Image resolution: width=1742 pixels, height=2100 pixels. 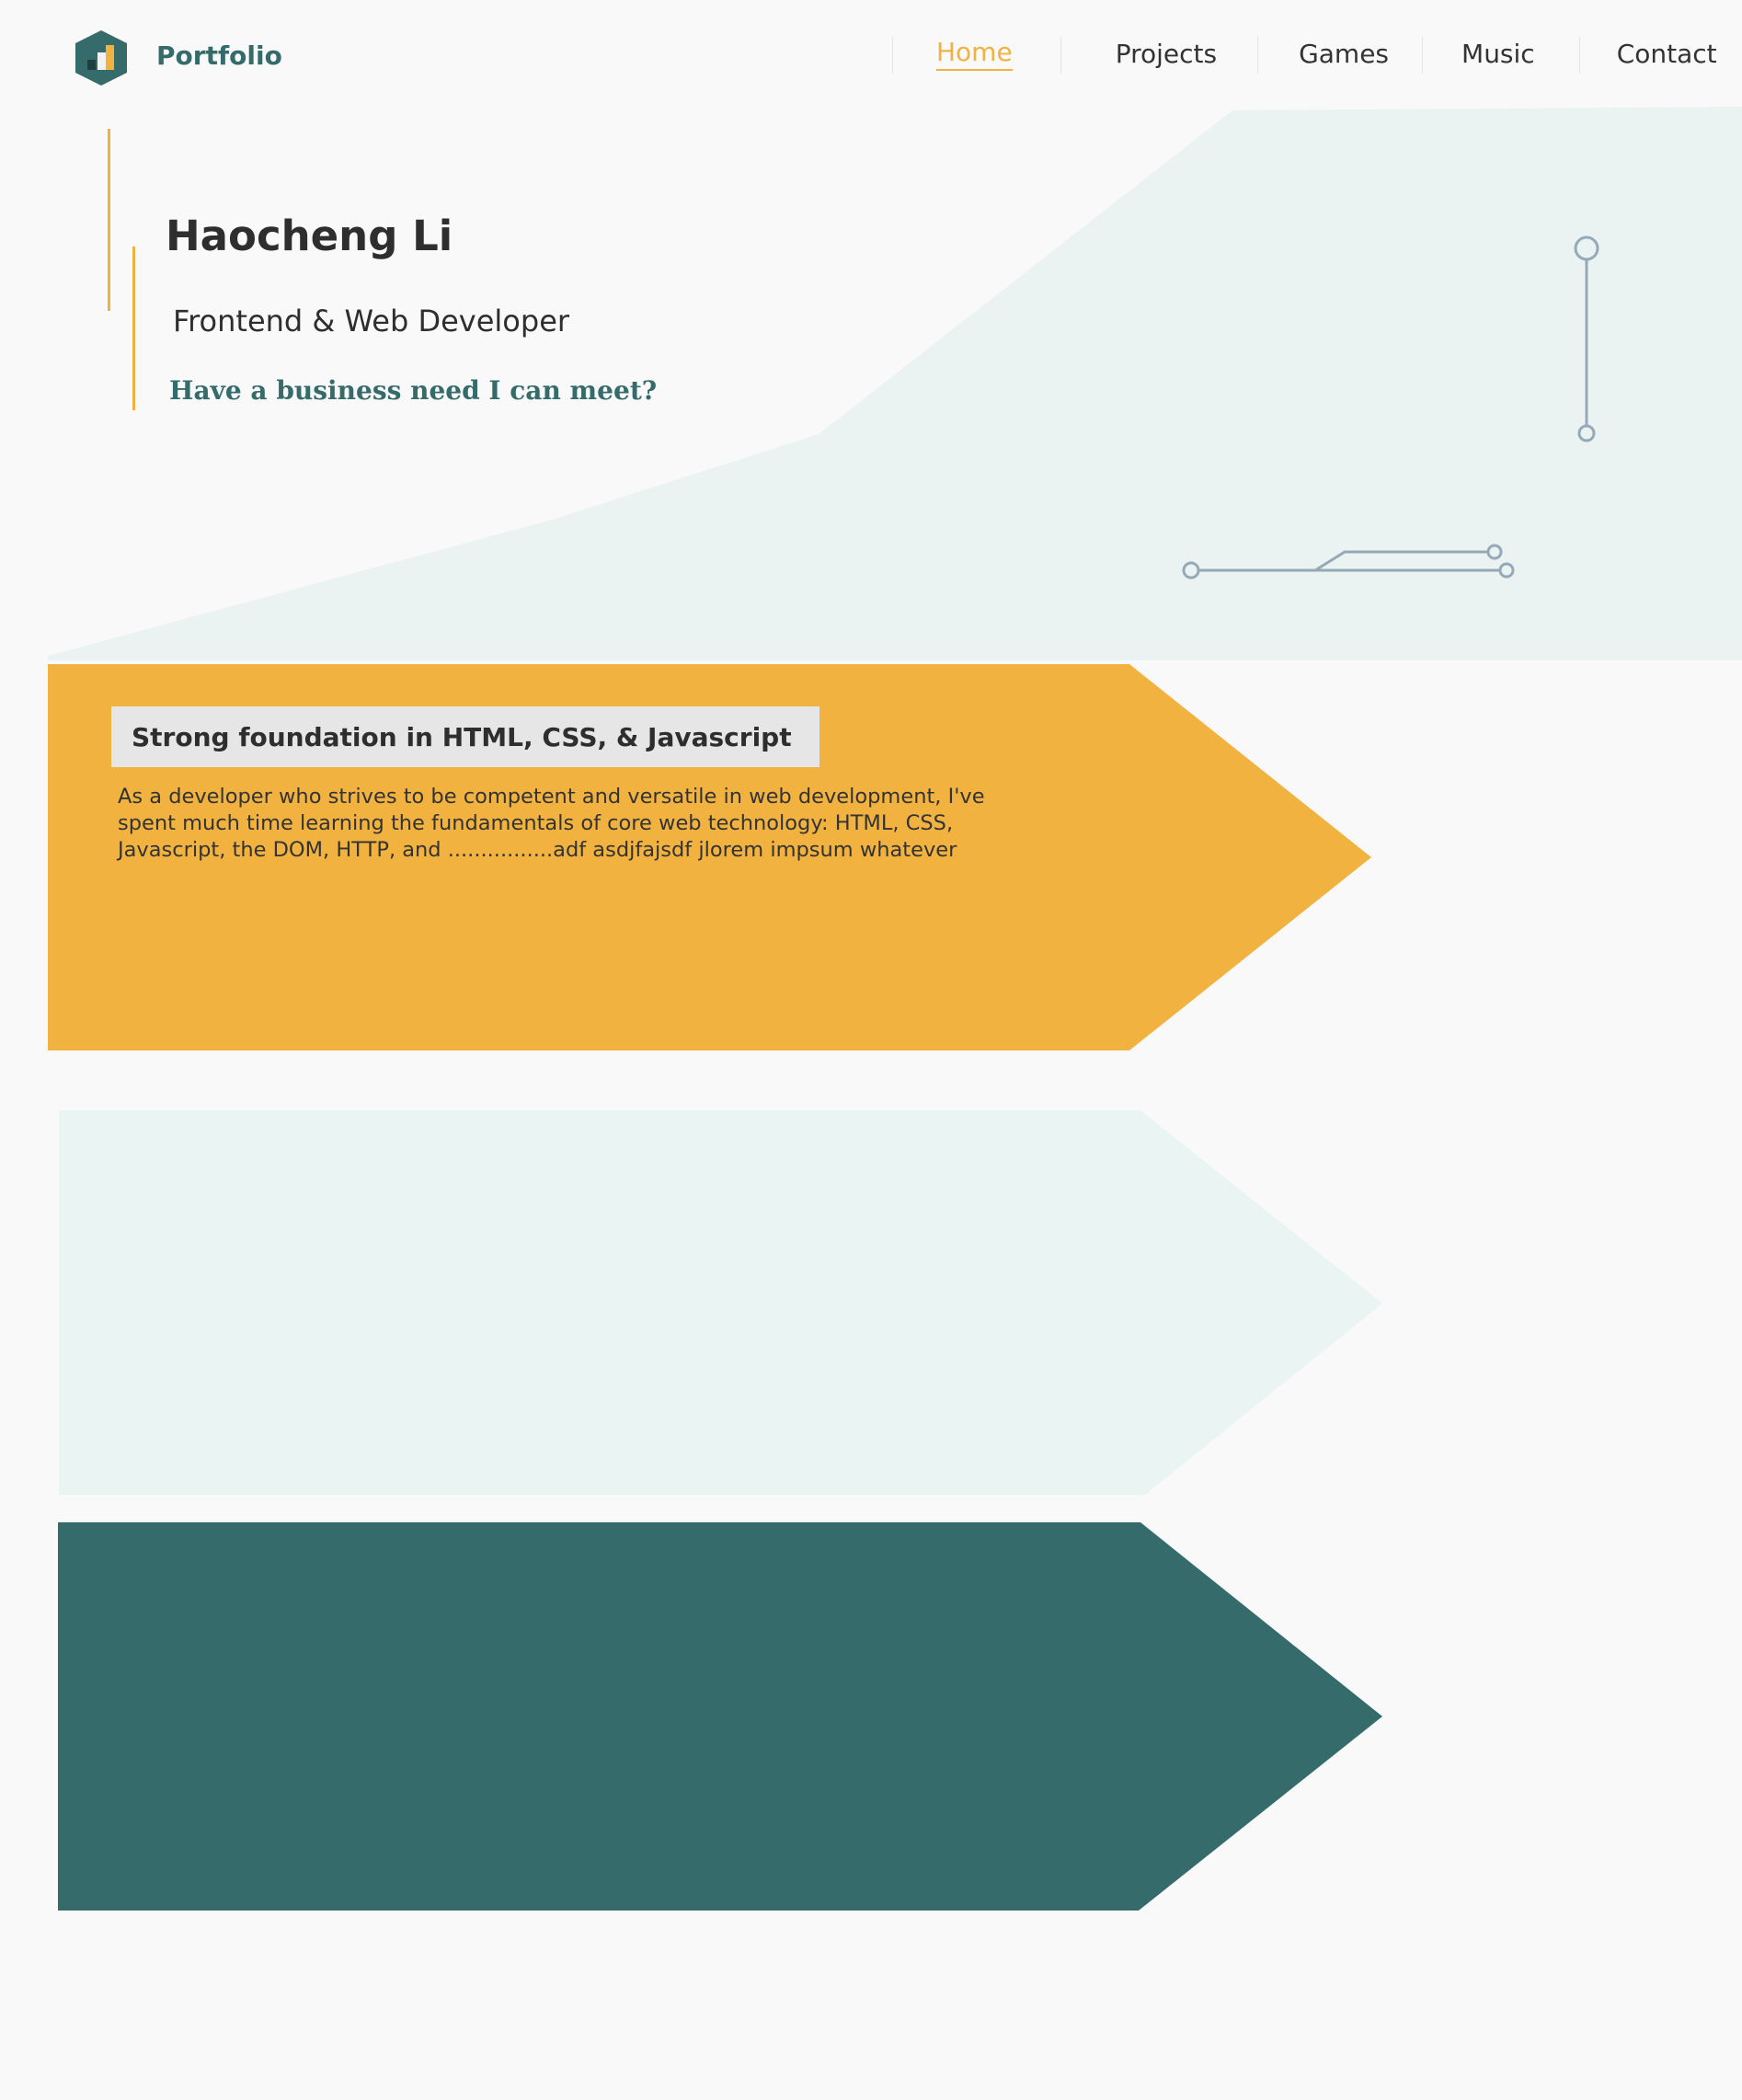 I want to click on nav-music: Music, so click(x=1501, y=53).